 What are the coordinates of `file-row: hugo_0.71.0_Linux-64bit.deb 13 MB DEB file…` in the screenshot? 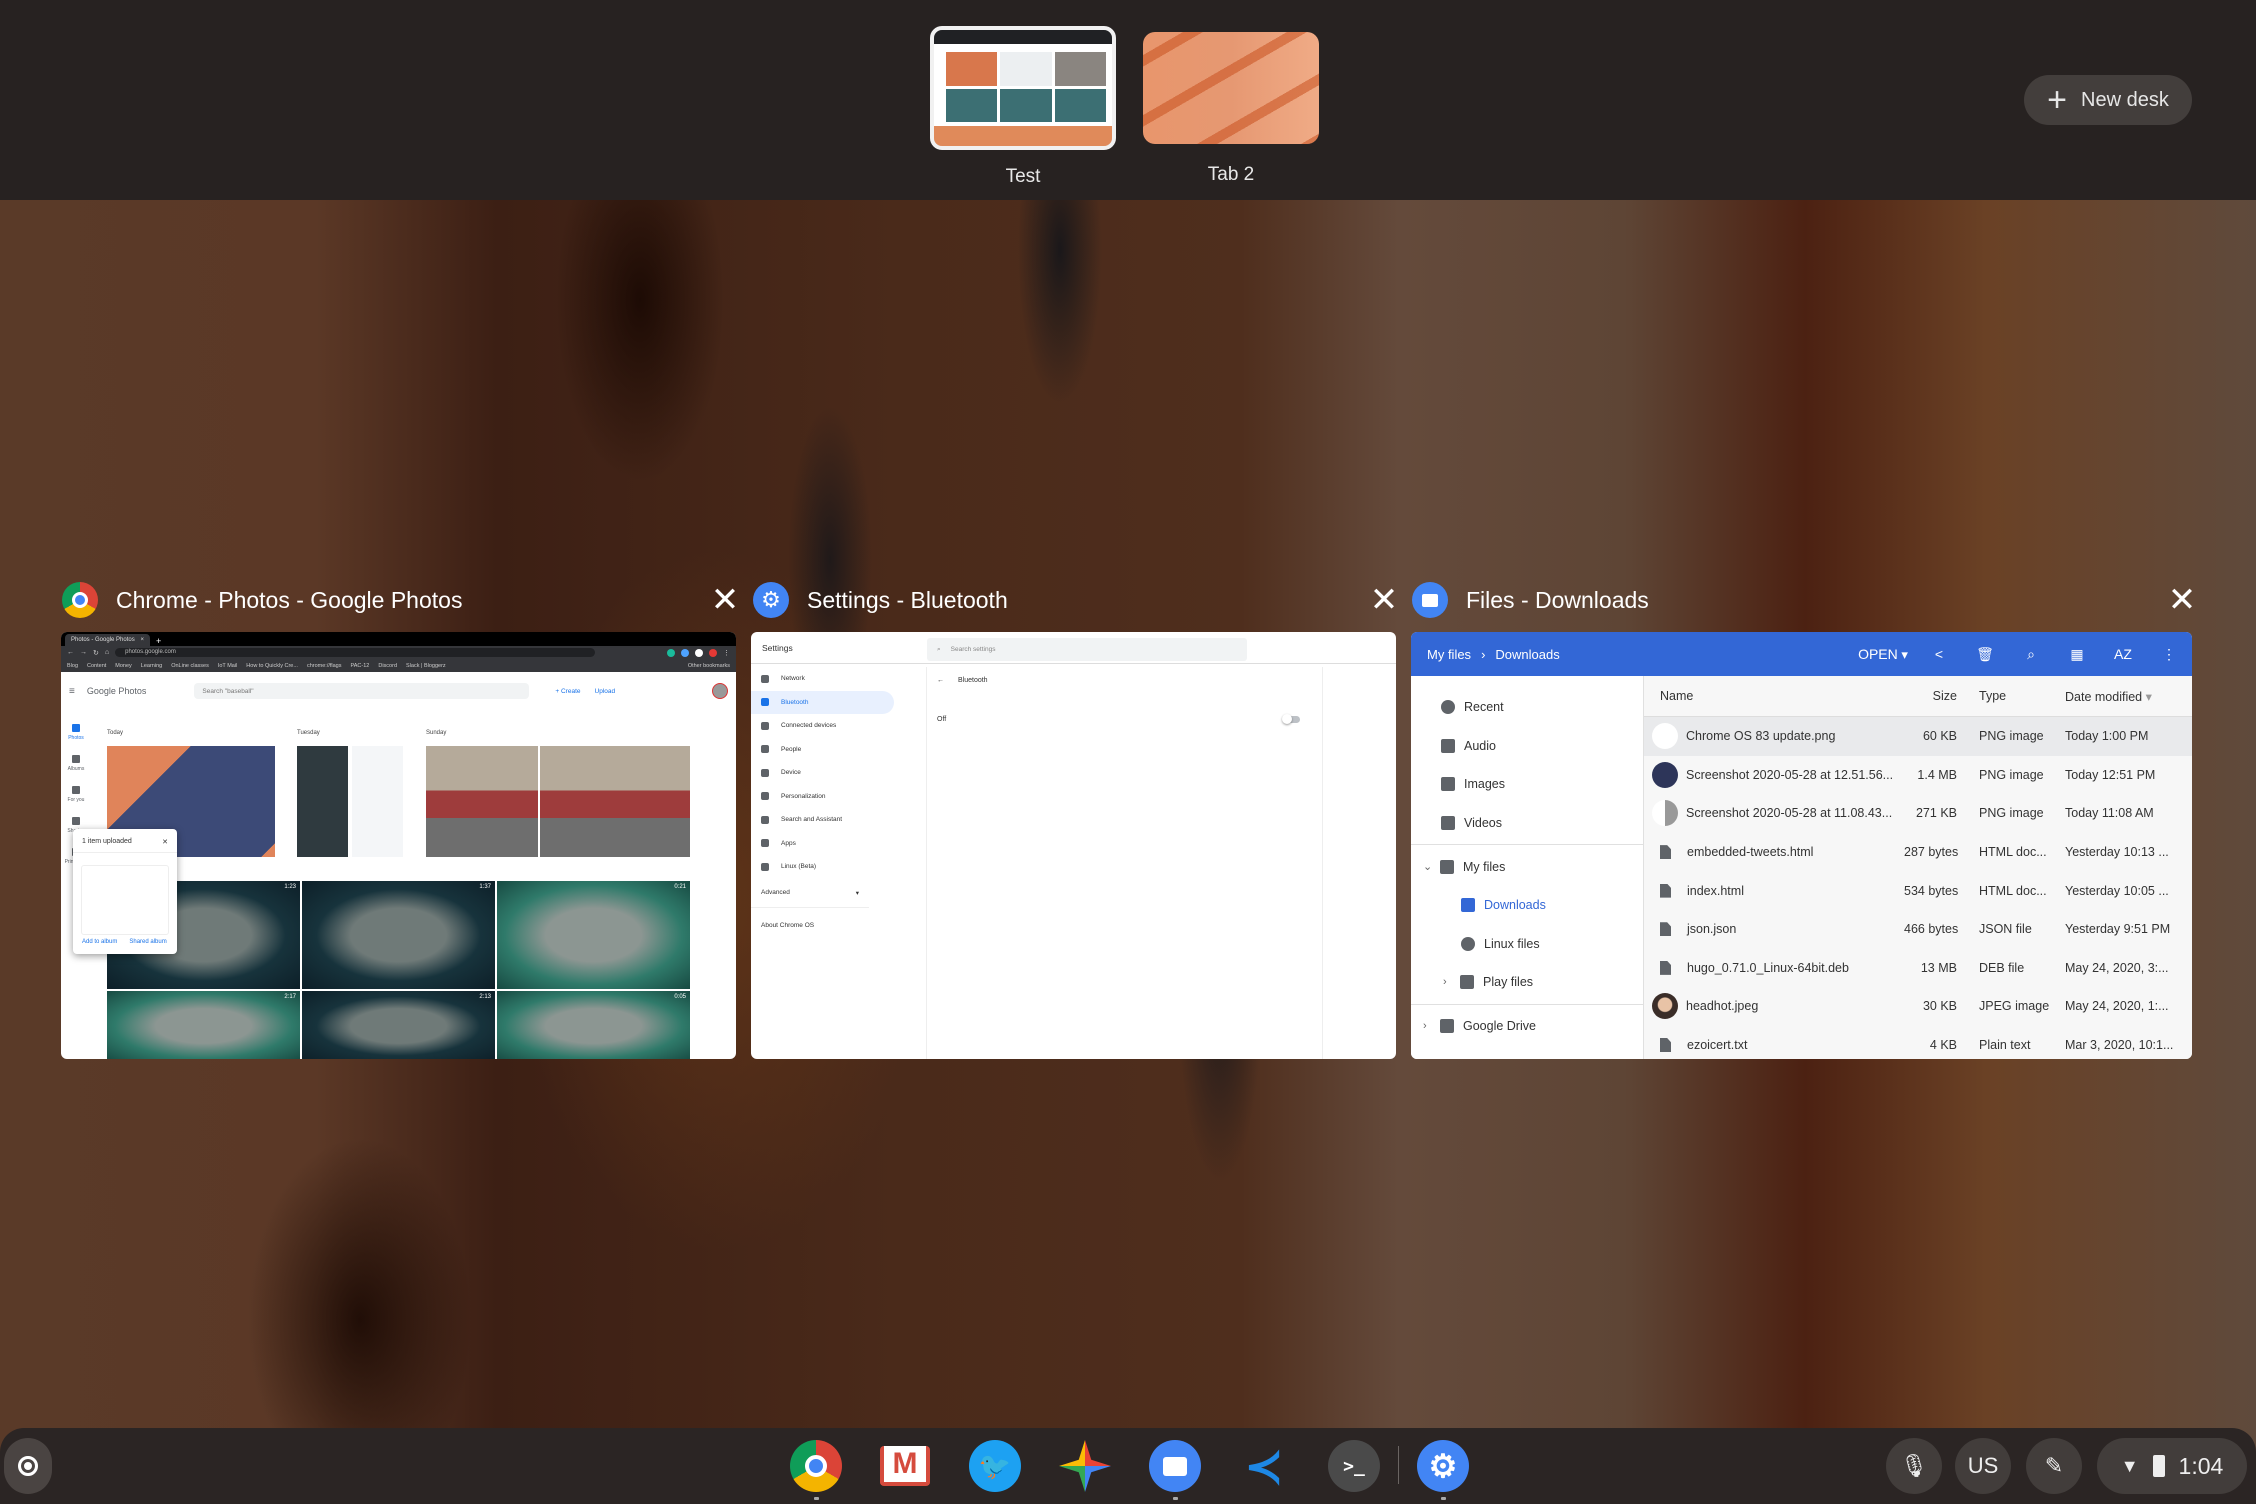 It's located at (1918, 968).